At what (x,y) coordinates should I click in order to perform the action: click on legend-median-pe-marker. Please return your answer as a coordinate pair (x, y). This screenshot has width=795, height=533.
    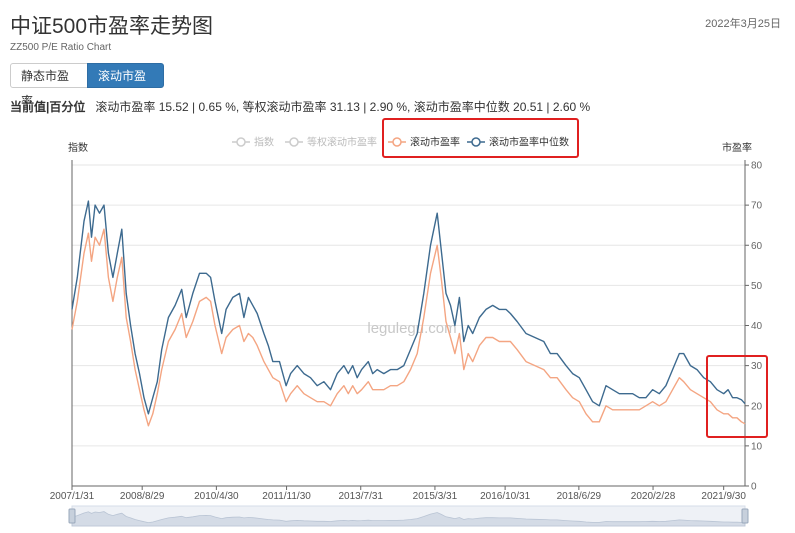
    Looking at the image, I should click on (476, 142).